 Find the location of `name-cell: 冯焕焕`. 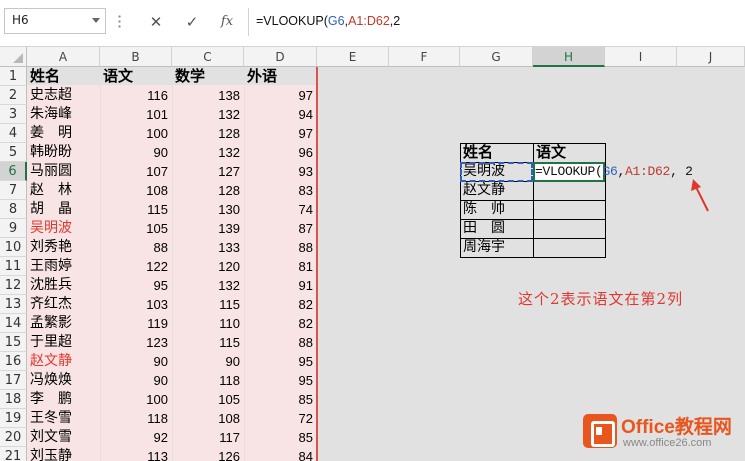

name-cell: 冯焕焕 is located at coordinates (51, 380).